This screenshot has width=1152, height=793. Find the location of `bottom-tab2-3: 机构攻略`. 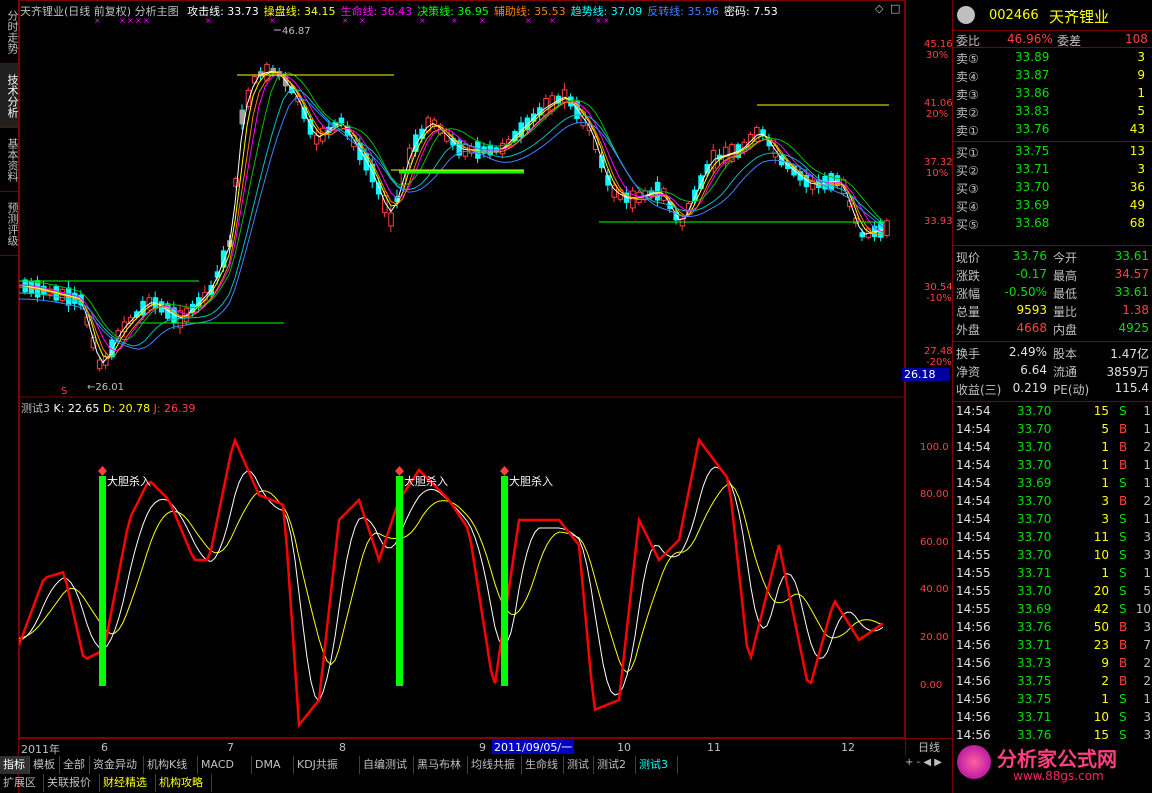

bottom-tab2-3: 机构攻略 is located at coordinates (184, 783).